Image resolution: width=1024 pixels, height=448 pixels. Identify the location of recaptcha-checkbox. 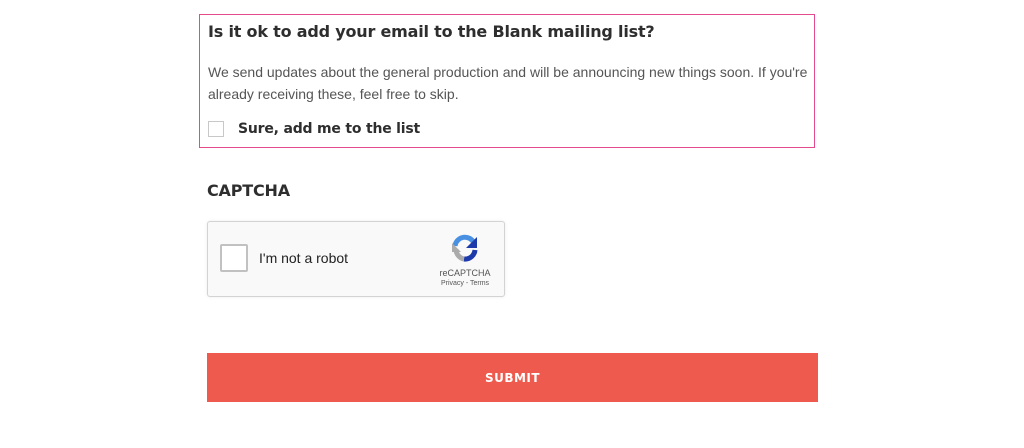
(234, 258).